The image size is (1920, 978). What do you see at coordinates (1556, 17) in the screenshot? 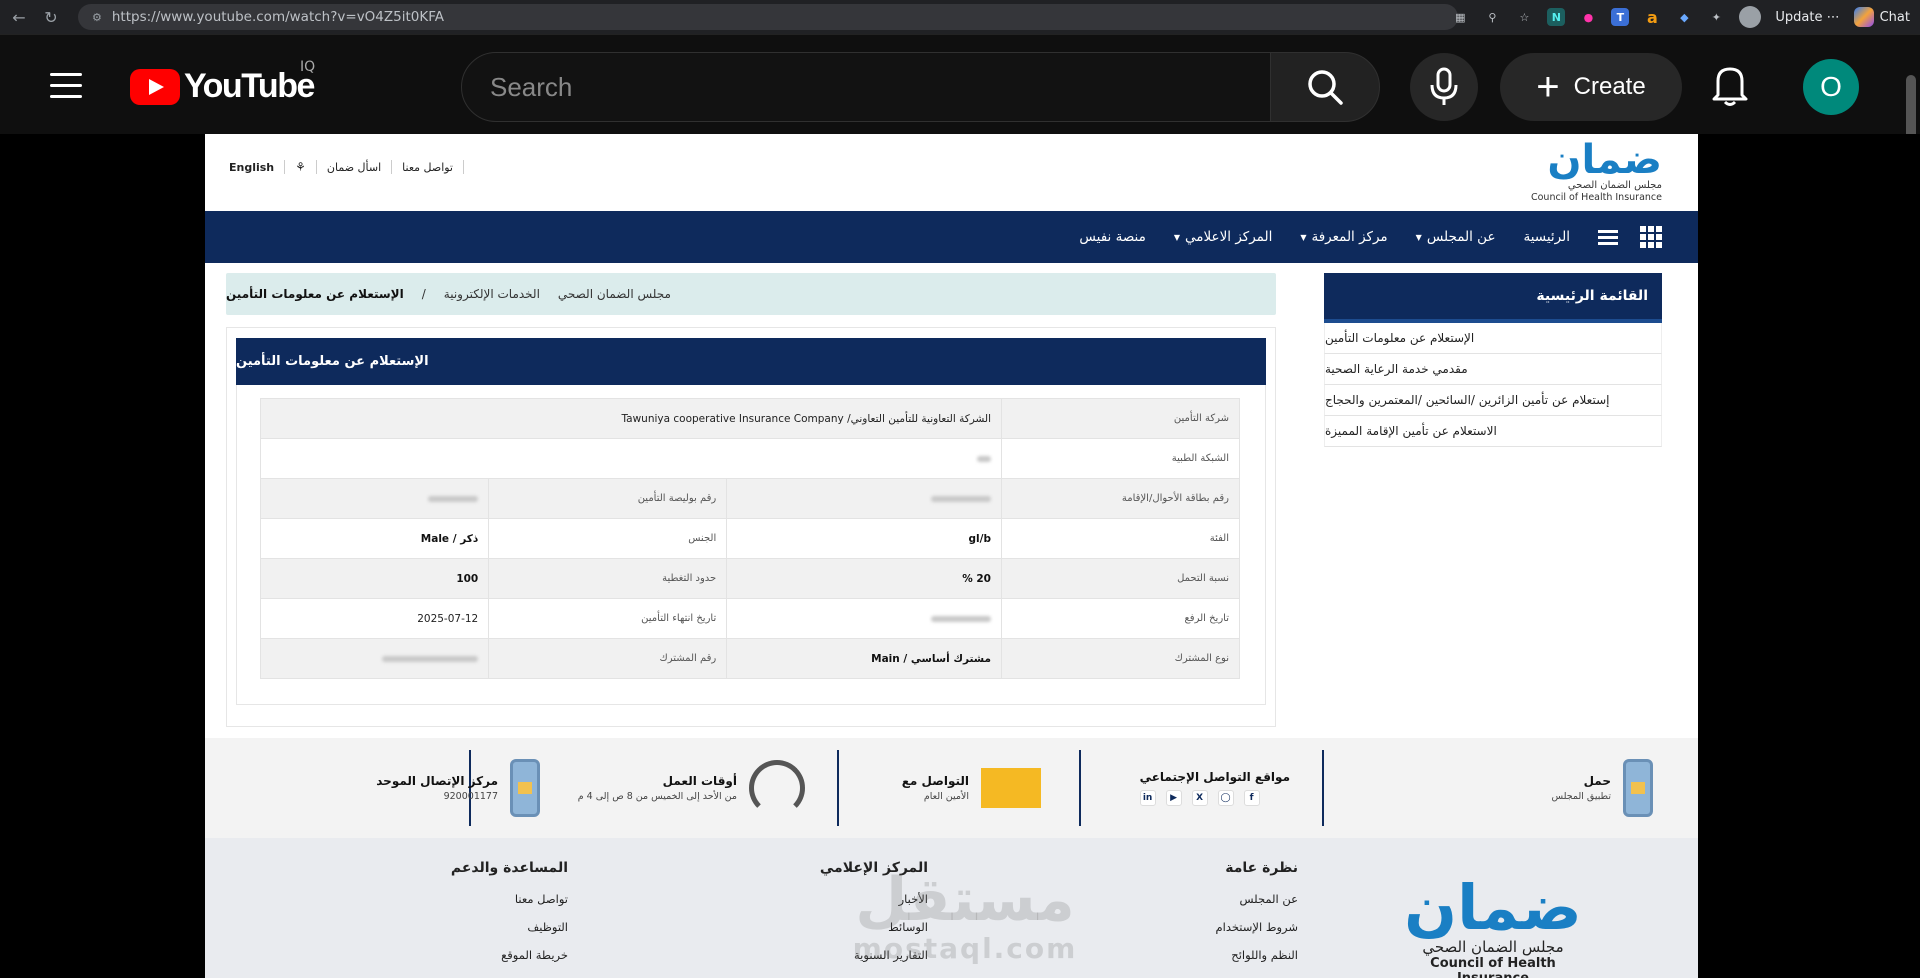
I see `extension-n-icon: N` at bounding box center [1556, 17].